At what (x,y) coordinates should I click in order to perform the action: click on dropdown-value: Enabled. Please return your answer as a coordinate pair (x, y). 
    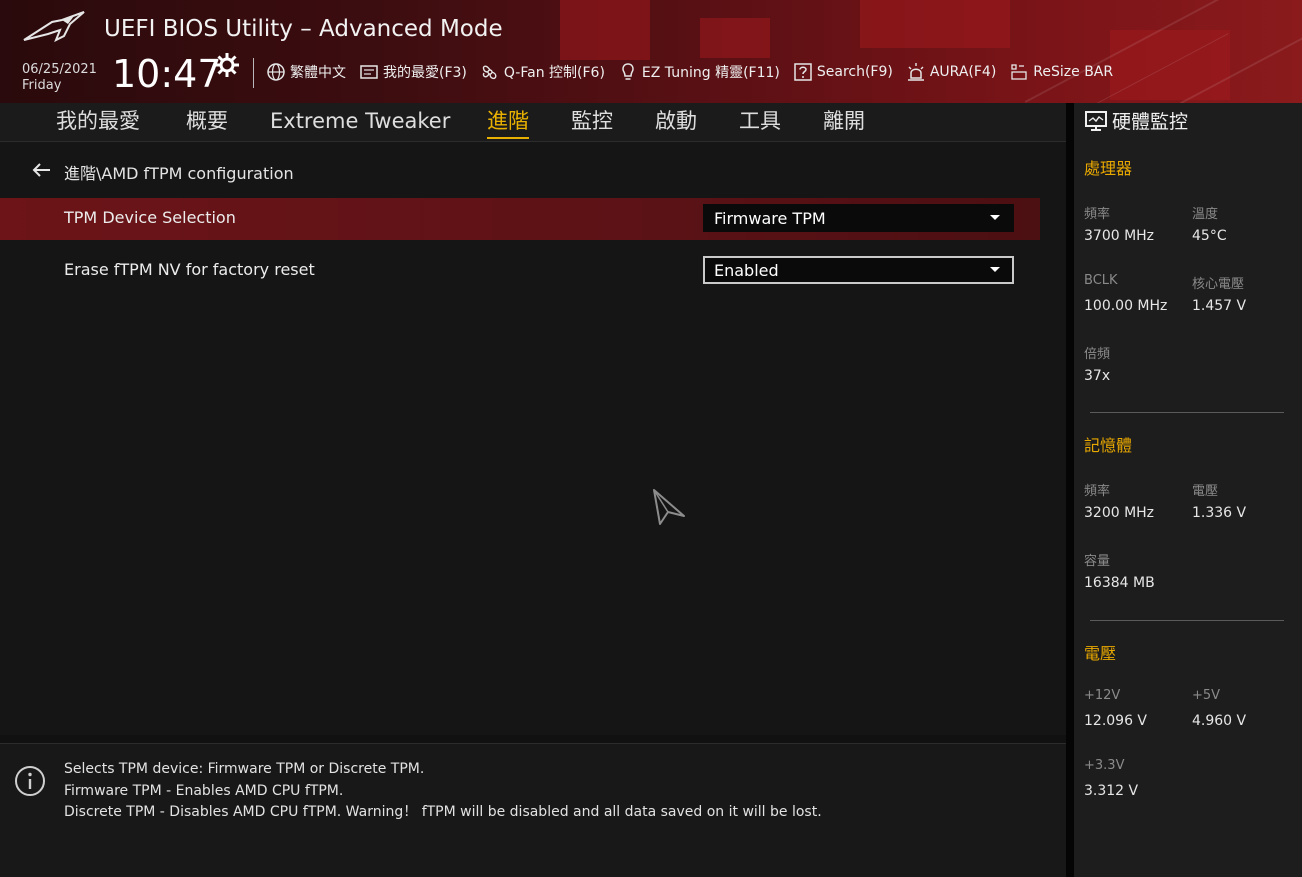
    Looking at the image, I should click on (746, 270).